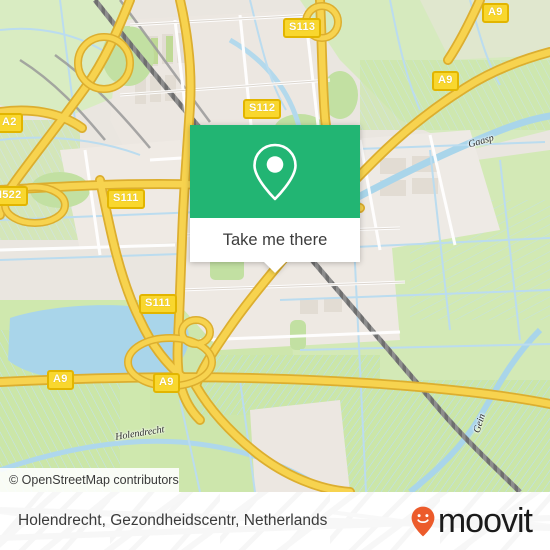  I want to click on road-shield-a2: A2, so click(11, 123).